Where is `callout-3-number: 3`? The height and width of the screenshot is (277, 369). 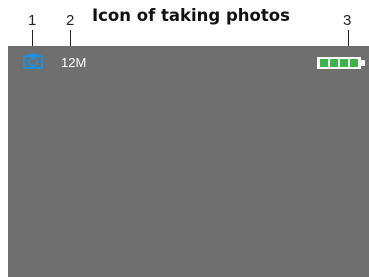 callout-3-number: 3 is located at coordinates (347, 20).